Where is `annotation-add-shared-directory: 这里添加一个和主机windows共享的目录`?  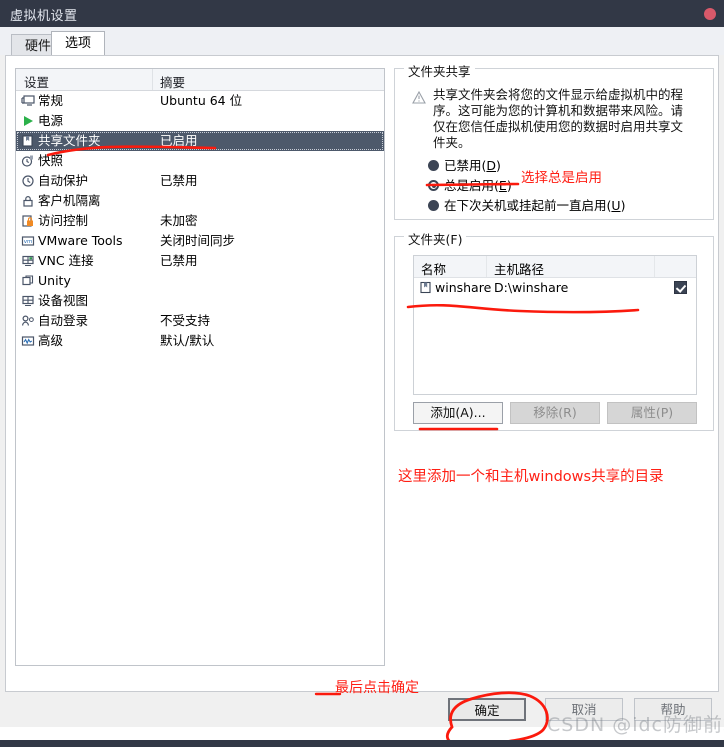 annotation-add-shared-directory: 这里添加一个和主机windows共享的目录 is located at coordinates (531, 477).